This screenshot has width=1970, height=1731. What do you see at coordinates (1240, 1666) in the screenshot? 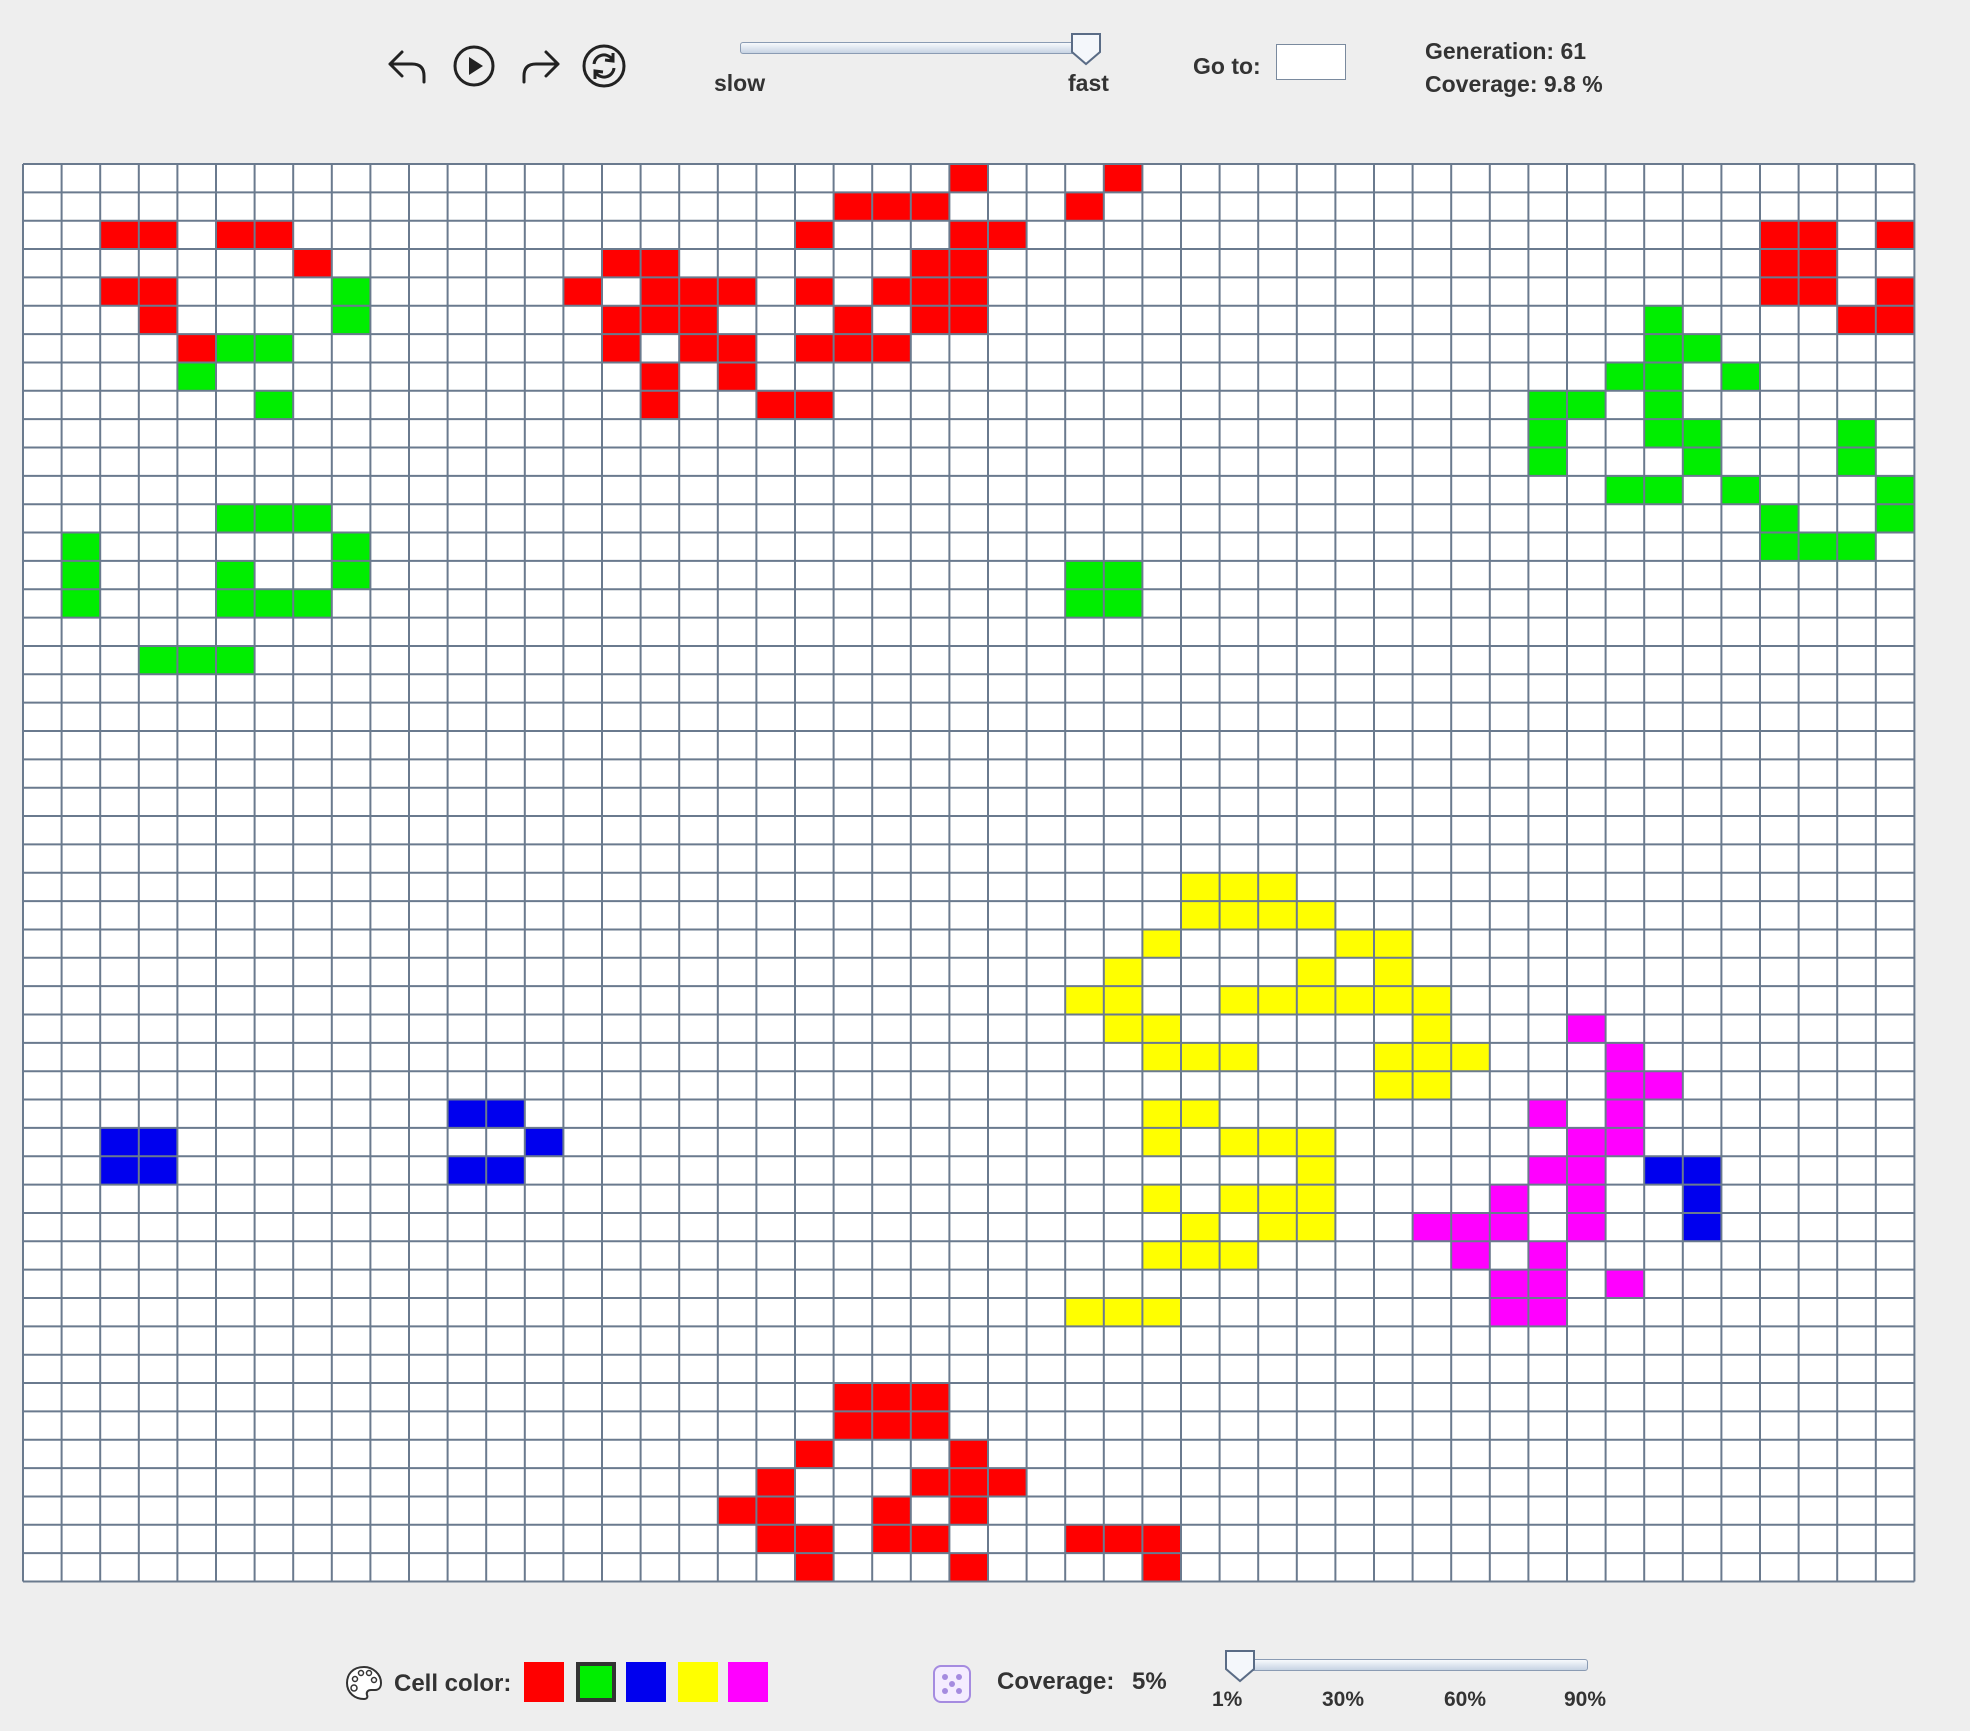
I see `coverage-slider-thumb` at bounding box center [1240, 1666].